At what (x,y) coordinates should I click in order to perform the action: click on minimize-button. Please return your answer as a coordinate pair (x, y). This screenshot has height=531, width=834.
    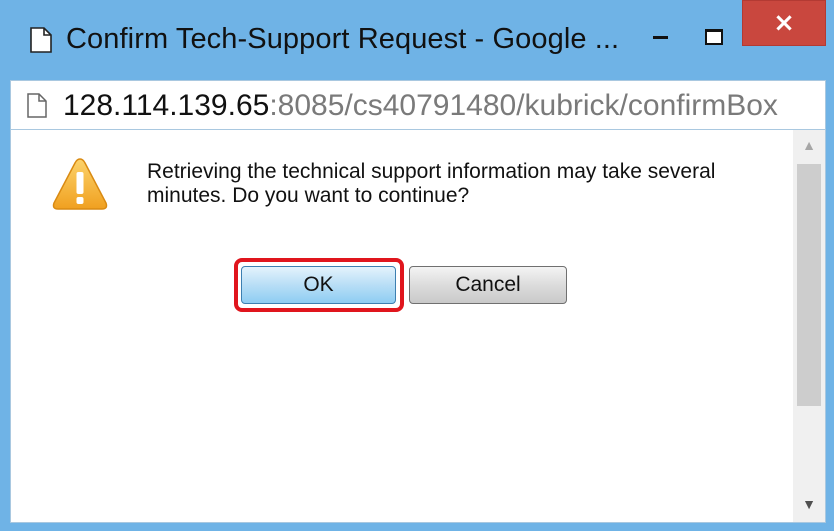
    Looking at the image, I should click on (661, 35).